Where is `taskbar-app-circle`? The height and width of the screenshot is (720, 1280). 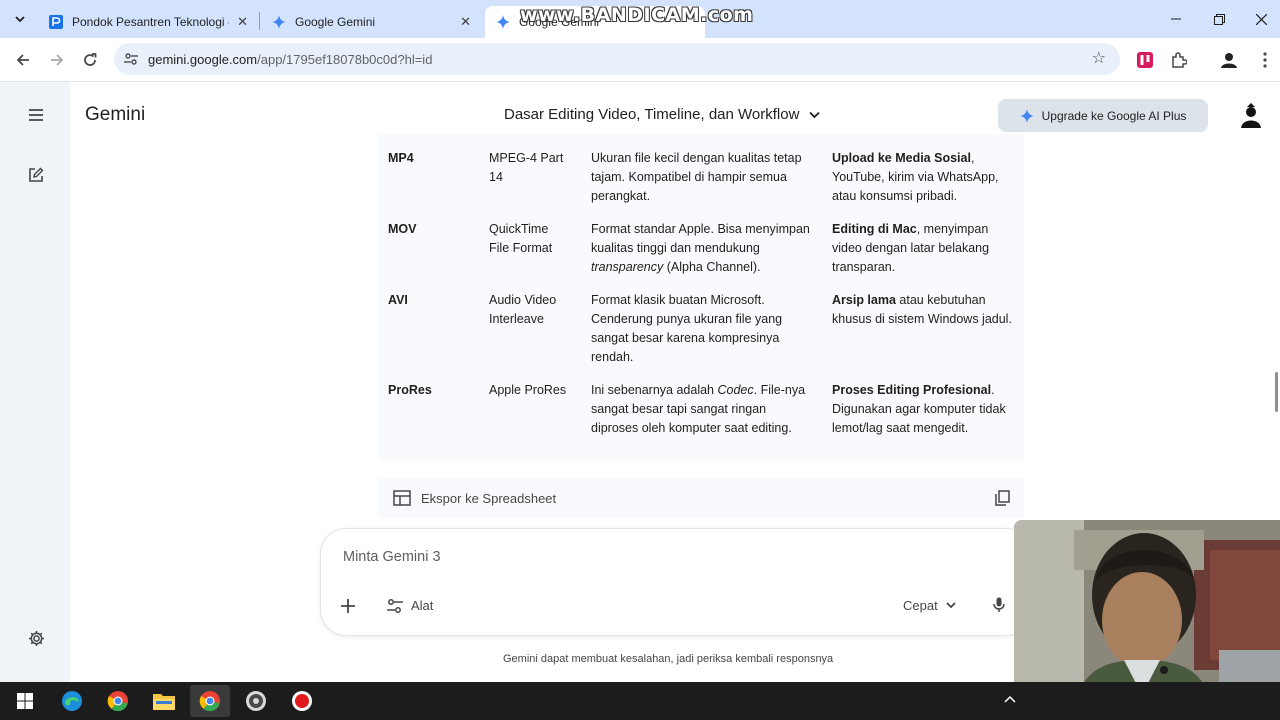 taskbar-app-circle is located at coordinates (256, 701).